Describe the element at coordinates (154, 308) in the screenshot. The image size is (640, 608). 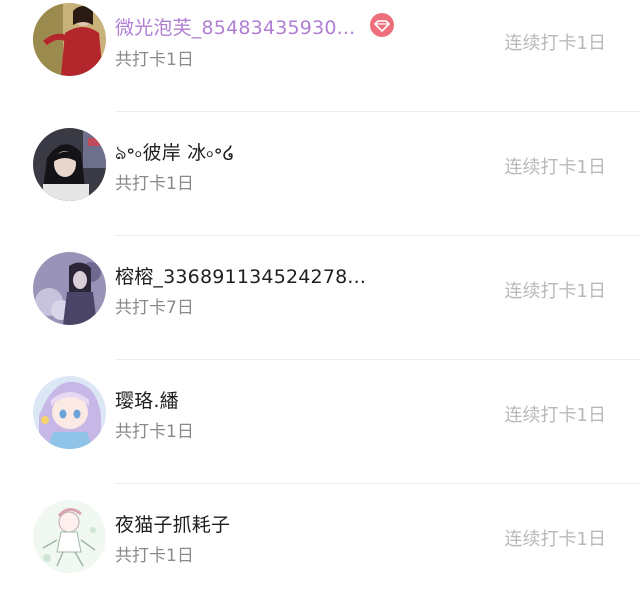
I see `total-checkin-text: 共打卡7日` at that location.